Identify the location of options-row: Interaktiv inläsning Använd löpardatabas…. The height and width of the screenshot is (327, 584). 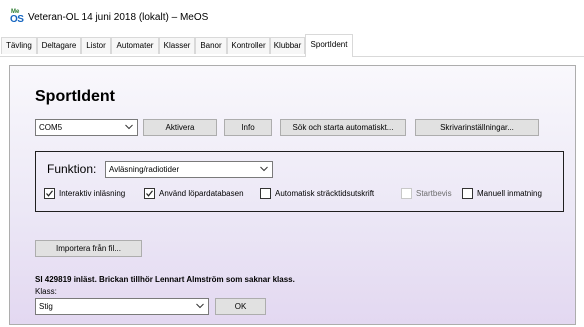
(304, 195).